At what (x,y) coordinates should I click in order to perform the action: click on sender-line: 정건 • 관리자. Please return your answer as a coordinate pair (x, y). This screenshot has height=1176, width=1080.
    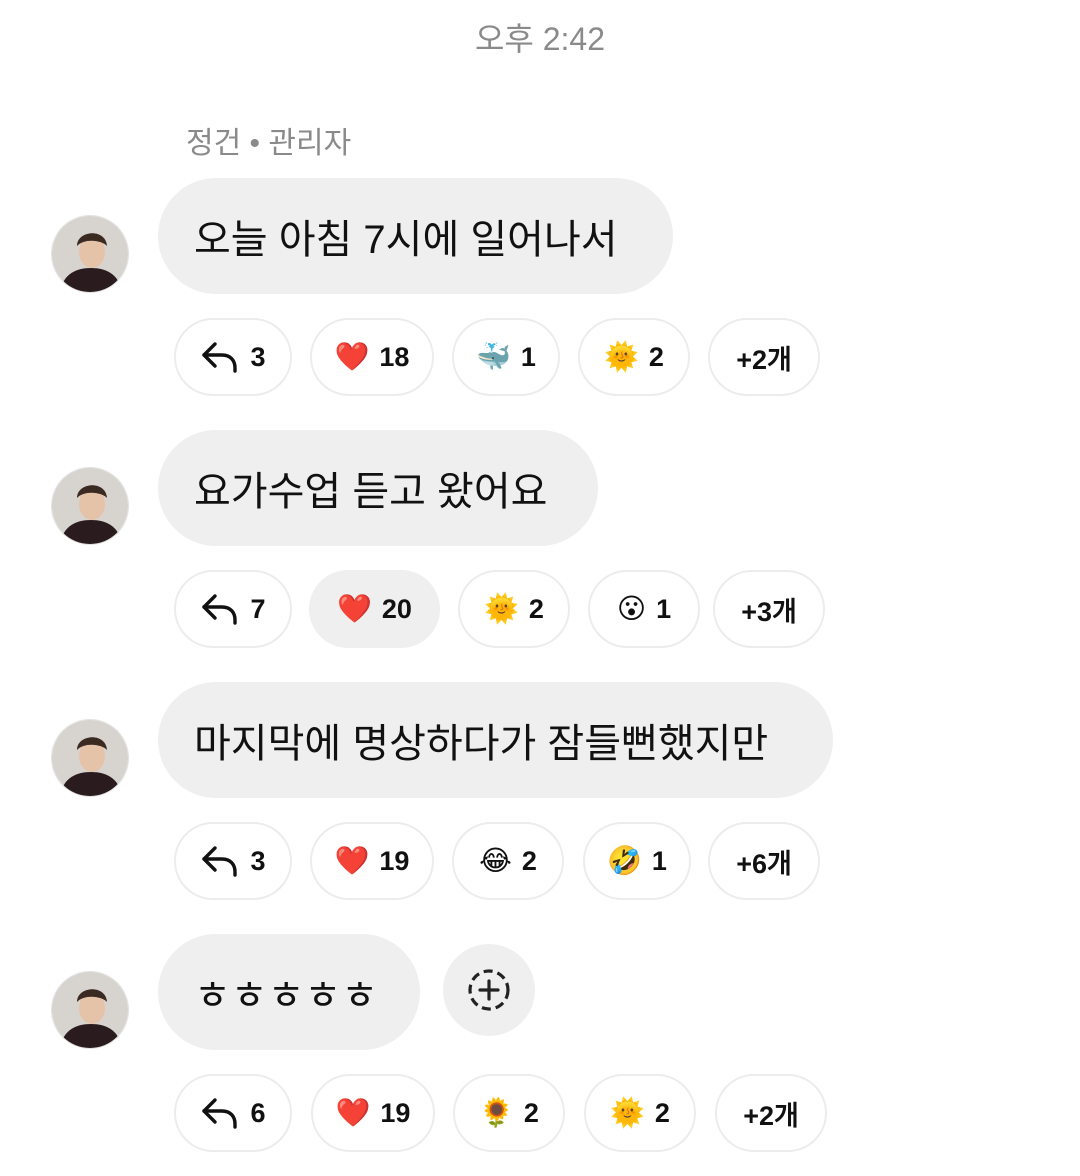
    Looking at the image, I should click on (268, 140).